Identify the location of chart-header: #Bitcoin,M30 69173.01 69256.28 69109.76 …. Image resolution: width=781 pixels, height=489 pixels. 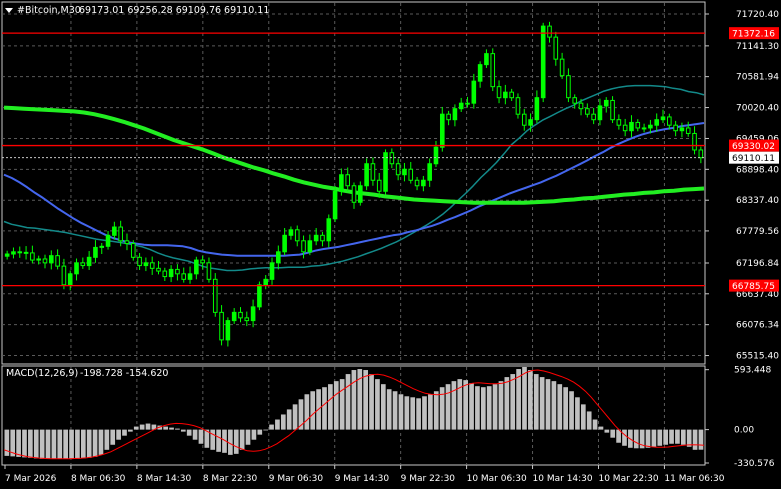
(137, 10).